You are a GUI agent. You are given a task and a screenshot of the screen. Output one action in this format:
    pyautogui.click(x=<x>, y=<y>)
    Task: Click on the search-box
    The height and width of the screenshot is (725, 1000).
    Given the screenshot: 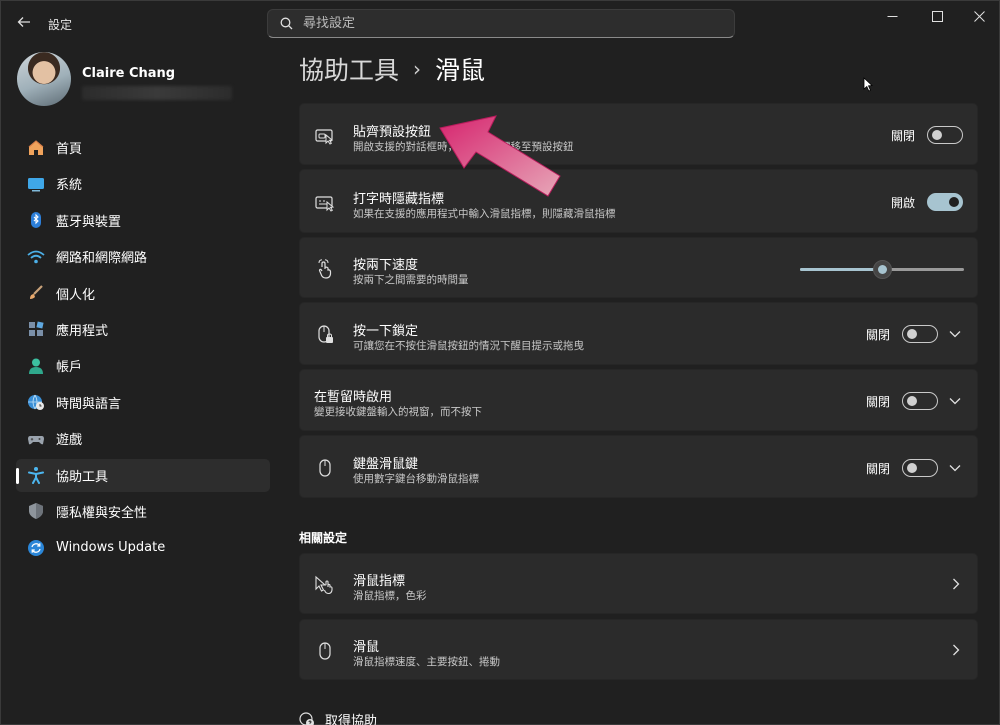 What is the action you would take?
    pyautogui.click(x=501, y=23)
    